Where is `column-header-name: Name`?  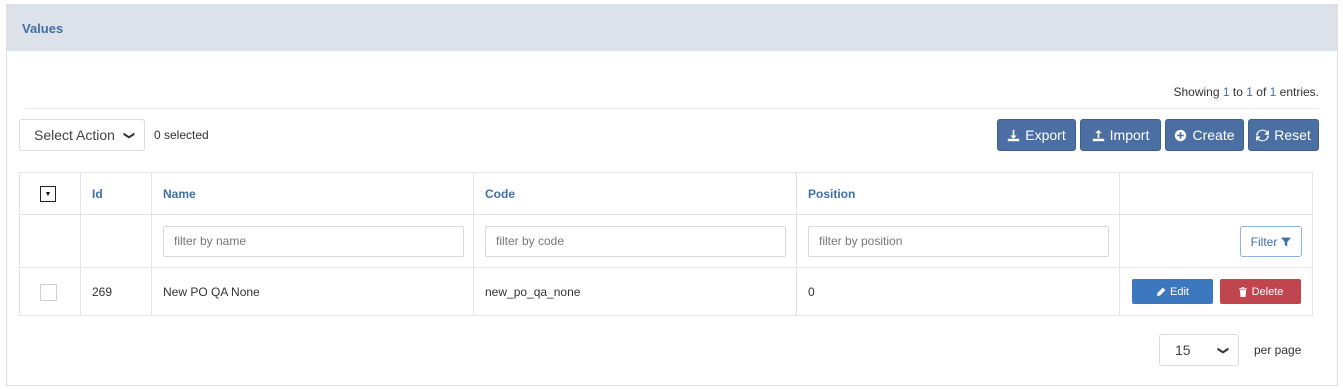
column-header-name: Name is located at coordinates (313, 193).